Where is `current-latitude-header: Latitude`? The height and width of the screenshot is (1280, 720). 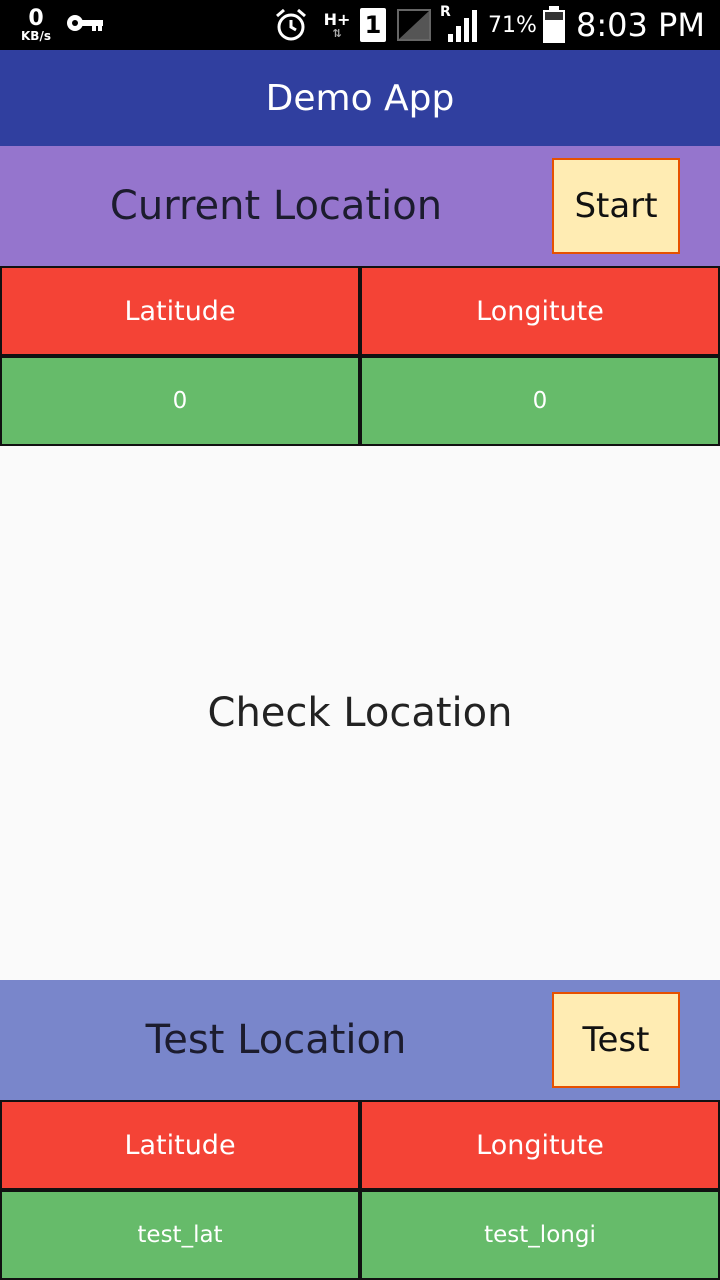 current-latitude-header: Latitude is located at coordinates (180, 311).